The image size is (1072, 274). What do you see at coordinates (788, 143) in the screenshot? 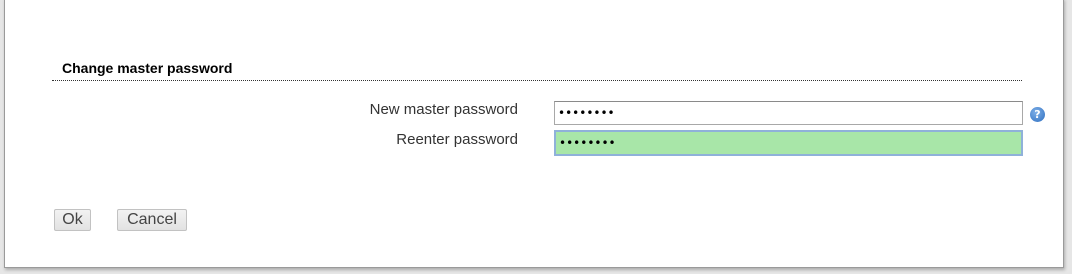
I see `reenter-password-input` at bounding box center [788, 143].